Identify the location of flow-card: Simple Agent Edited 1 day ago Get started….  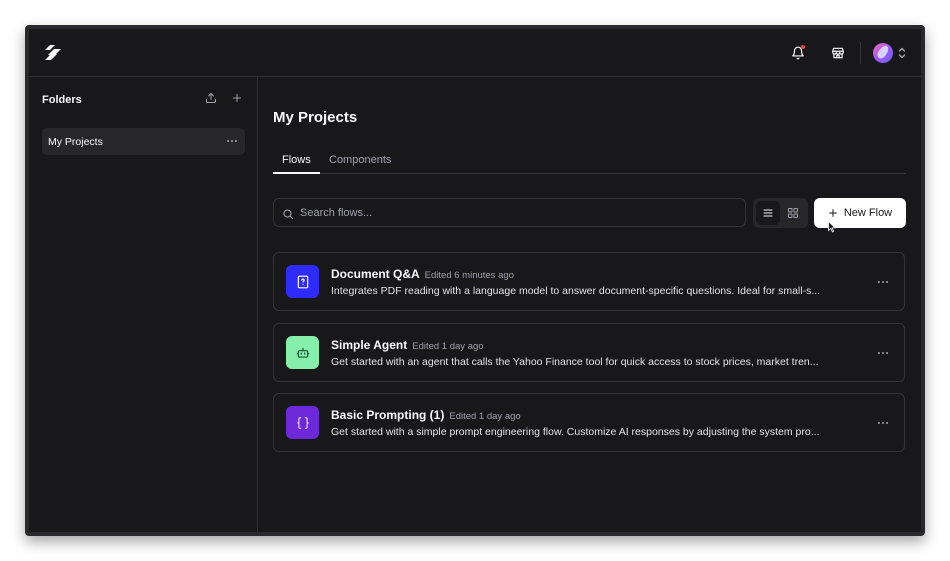
(589, 352).